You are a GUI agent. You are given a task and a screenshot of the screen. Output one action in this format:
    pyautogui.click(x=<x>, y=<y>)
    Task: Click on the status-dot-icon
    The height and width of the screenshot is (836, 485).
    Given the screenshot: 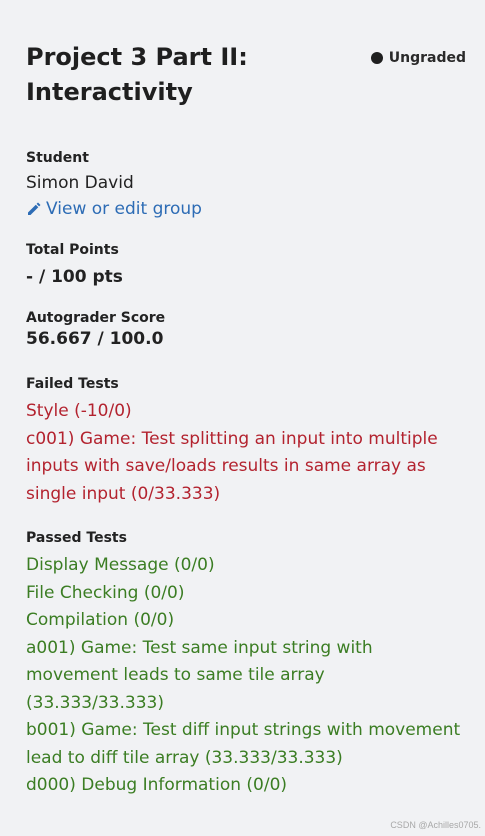 What is the action you would take?
    pyautogui.click(x=376, y=58)
    